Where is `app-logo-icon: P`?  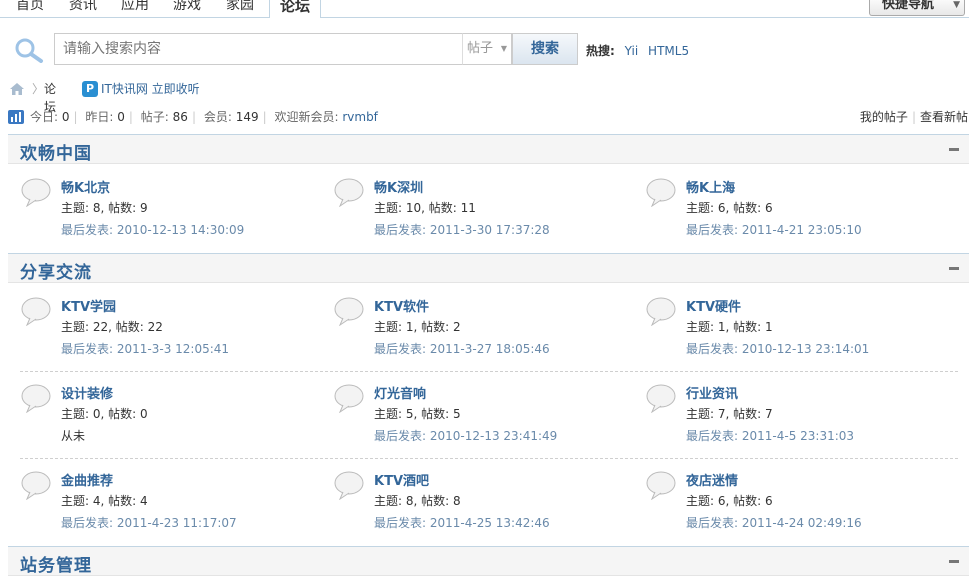
app-logo-icon: P is located at coordinates (90, 89).